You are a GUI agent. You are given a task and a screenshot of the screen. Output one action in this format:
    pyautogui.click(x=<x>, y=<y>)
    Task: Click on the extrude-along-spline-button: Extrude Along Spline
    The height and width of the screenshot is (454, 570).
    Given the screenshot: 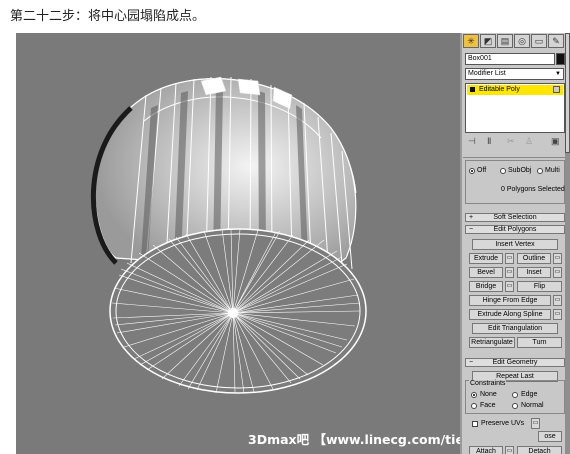 What is the action you would take?
    pyautogui.click(x=510, y=314)
    